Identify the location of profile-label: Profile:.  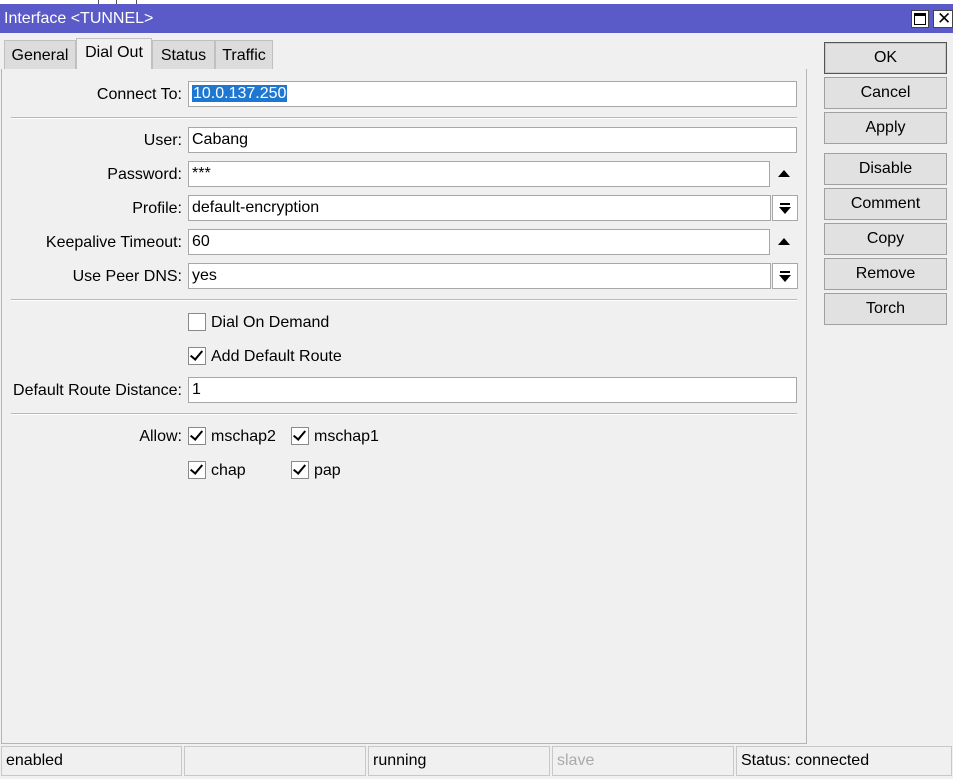
(157, 208).